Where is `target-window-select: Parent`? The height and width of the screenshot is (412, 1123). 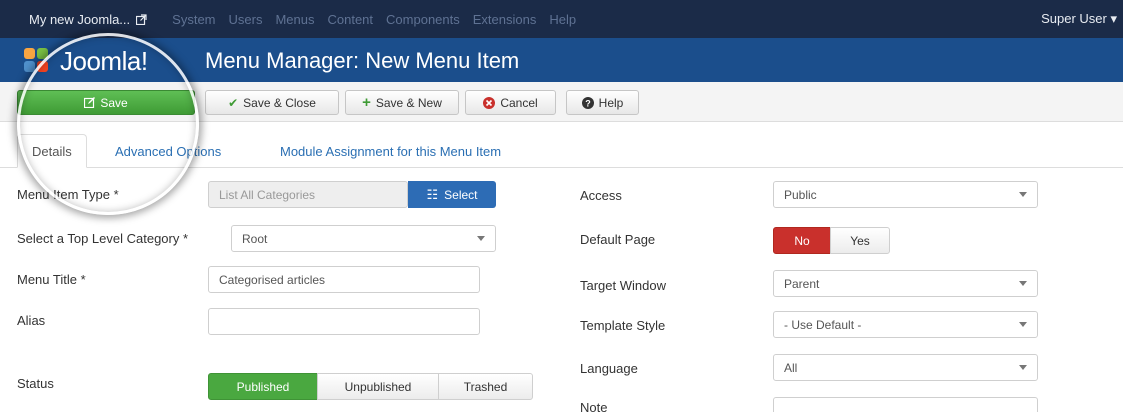
target-window-select: Parent is located at coordinates (905, 283).